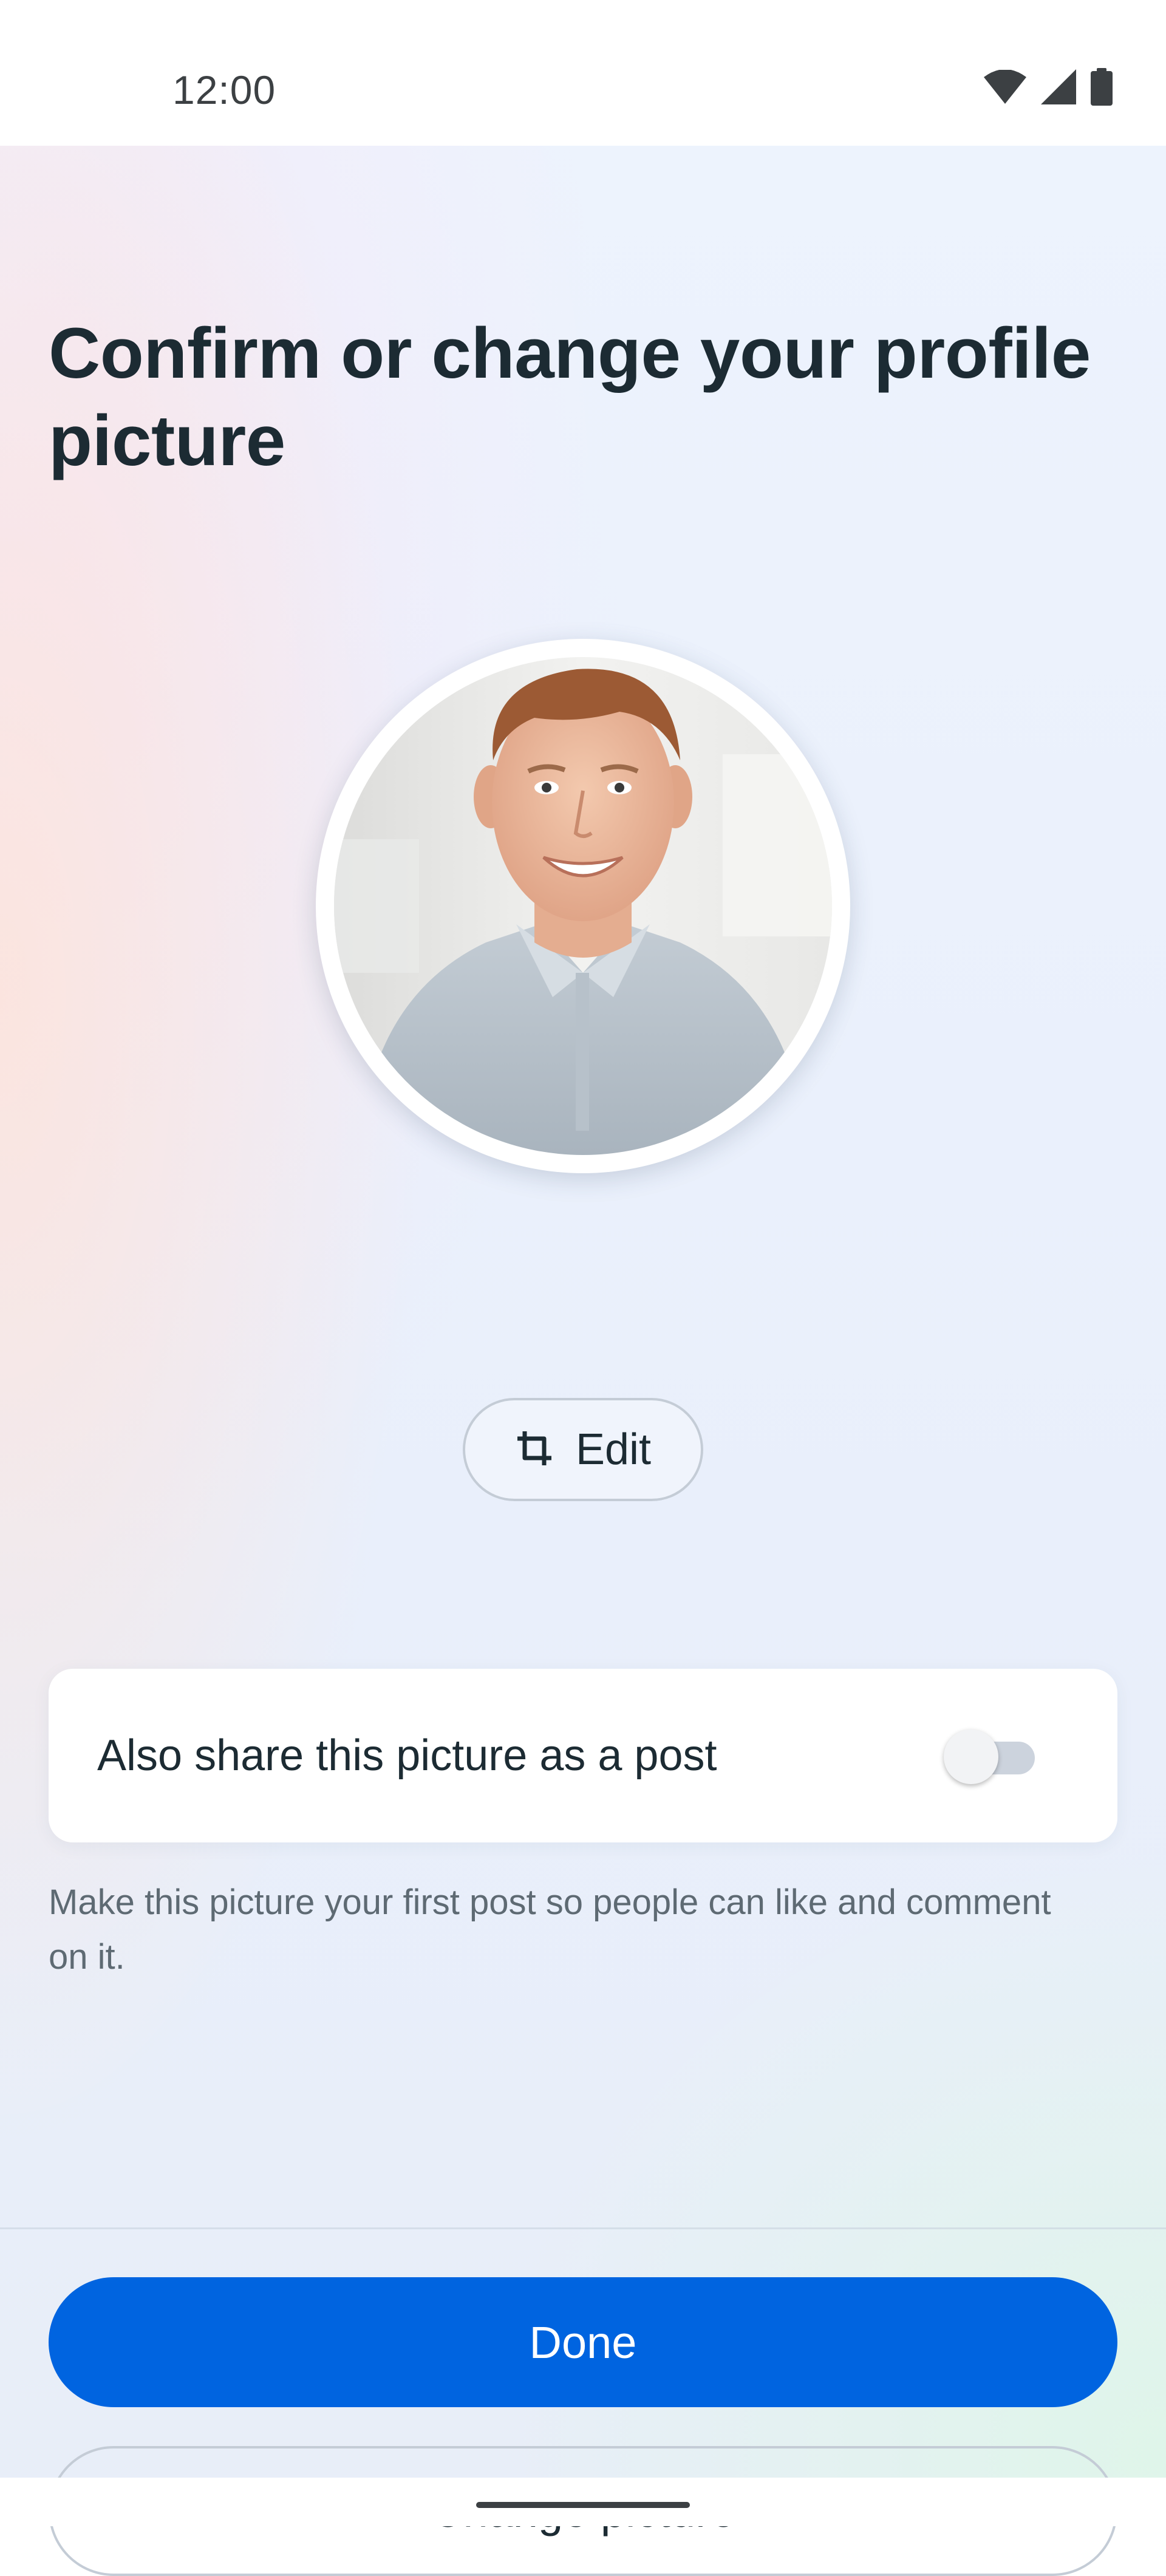  I want to click on profile-picture, so click(583, 906).